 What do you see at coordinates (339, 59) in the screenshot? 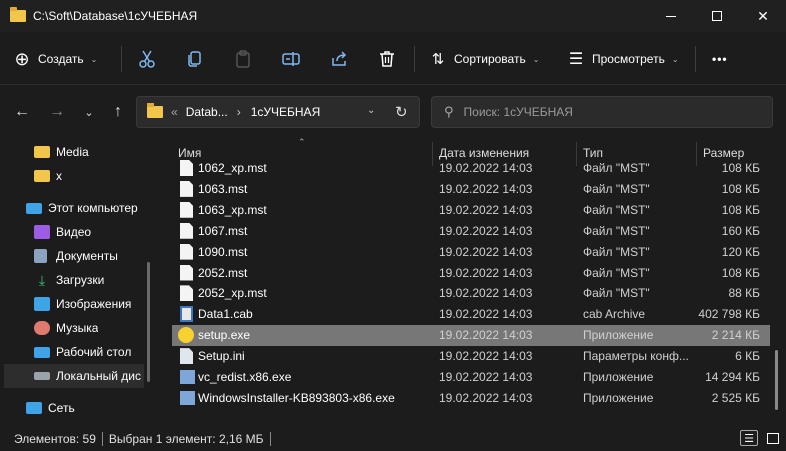
I see `share-button` at bounding box center [339, 59].